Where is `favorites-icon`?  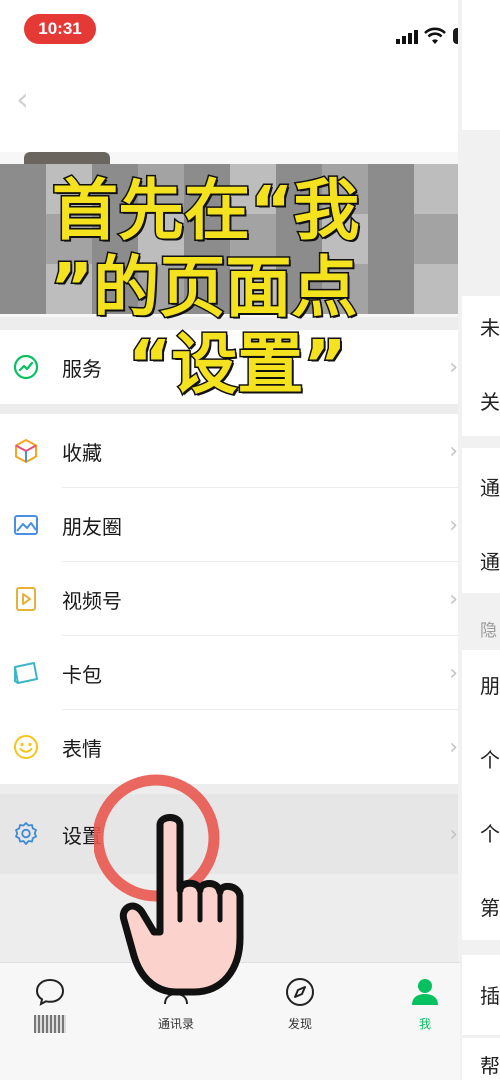 favorites-icon is located at coordinates (26, 451).